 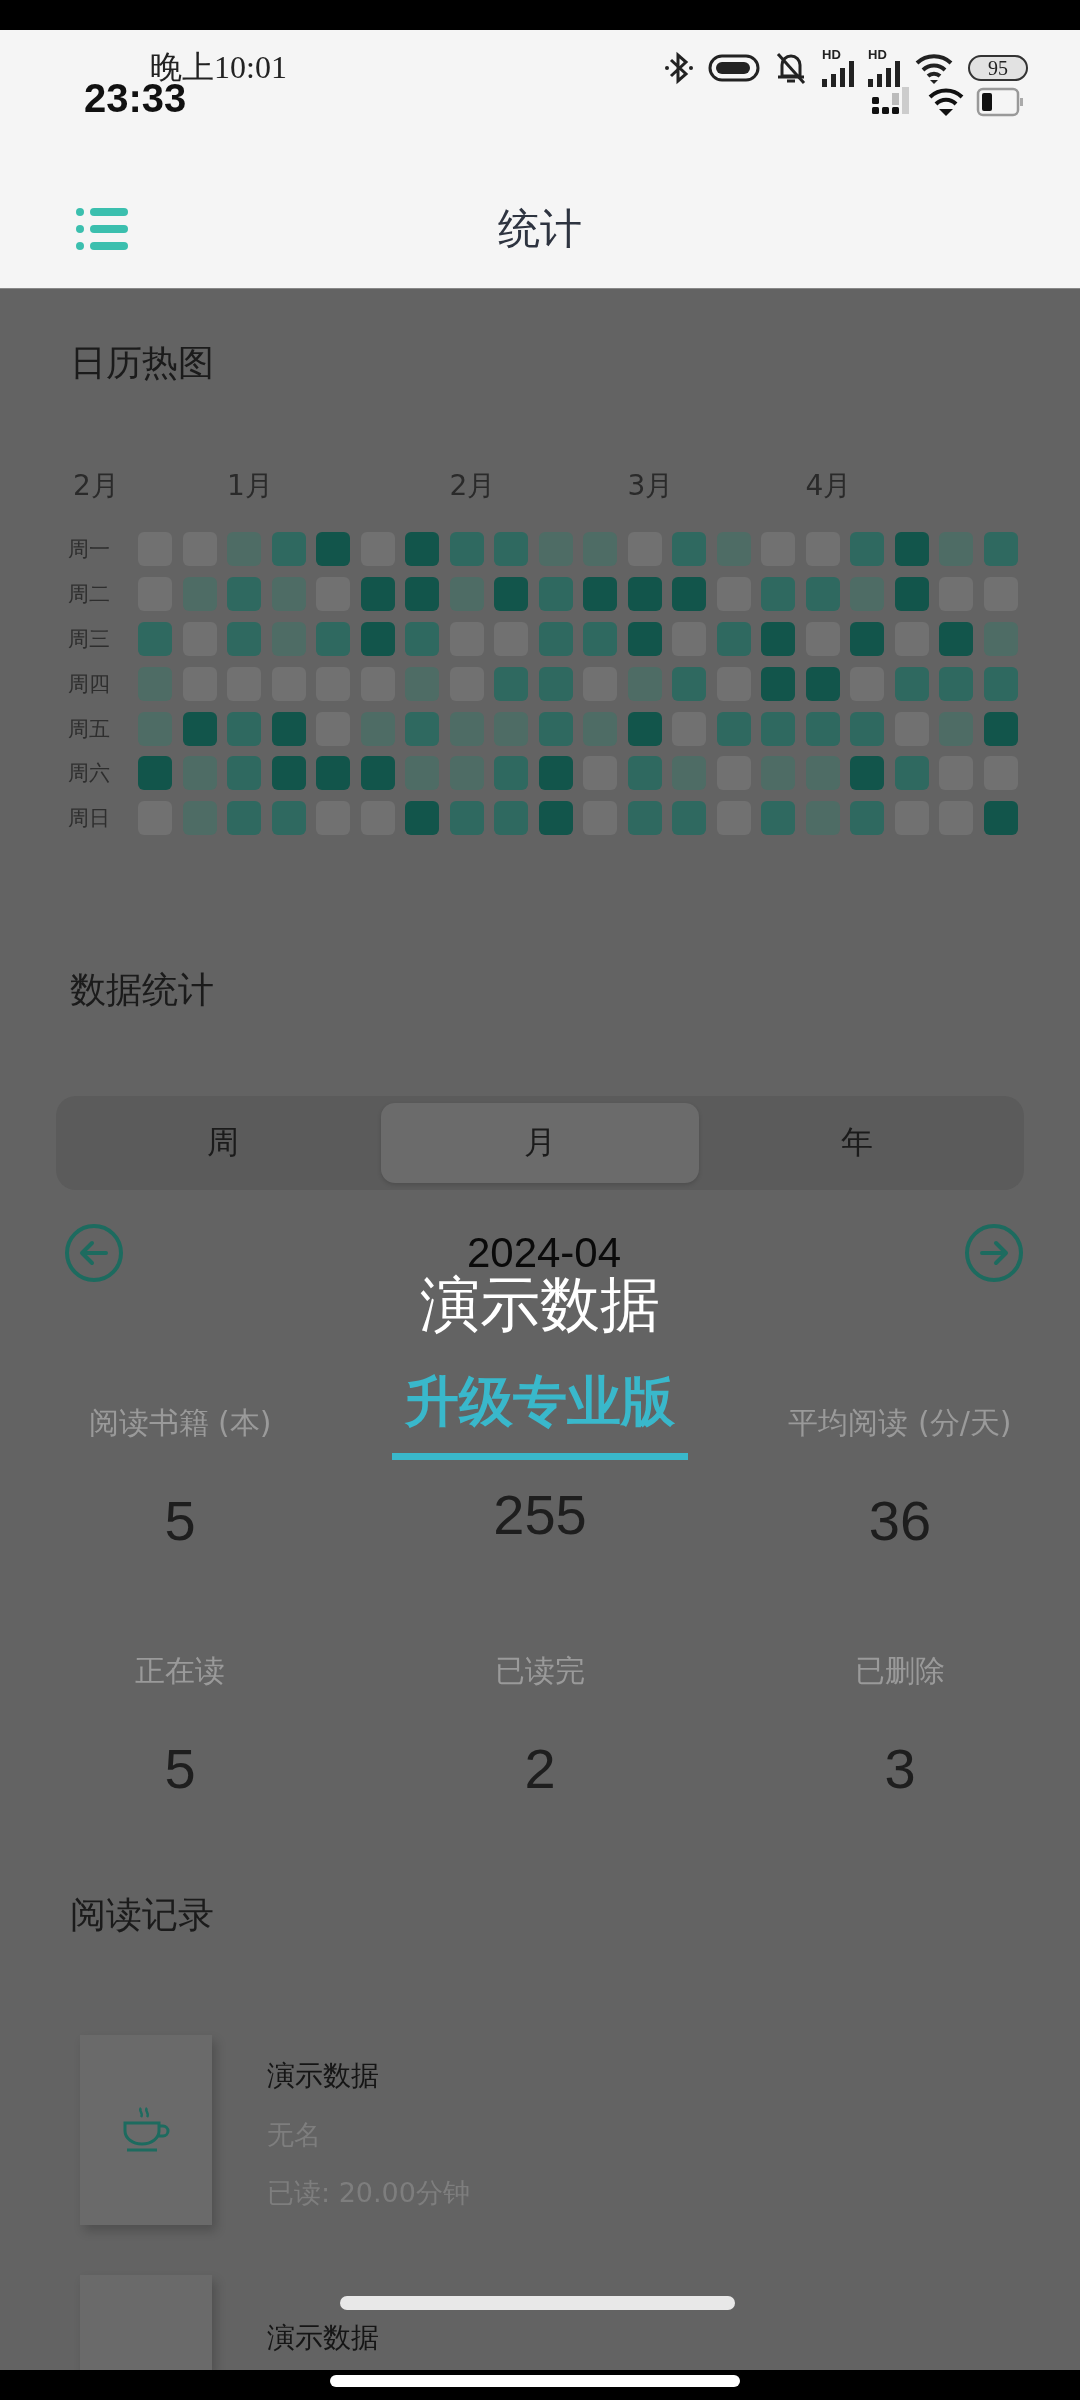 I want to click on period-tab: 周, so click(x=223, y=1142).